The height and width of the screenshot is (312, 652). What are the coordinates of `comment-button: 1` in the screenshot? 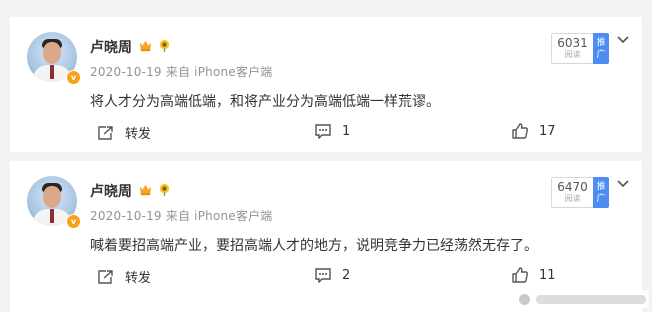 It's located at (332, 131).